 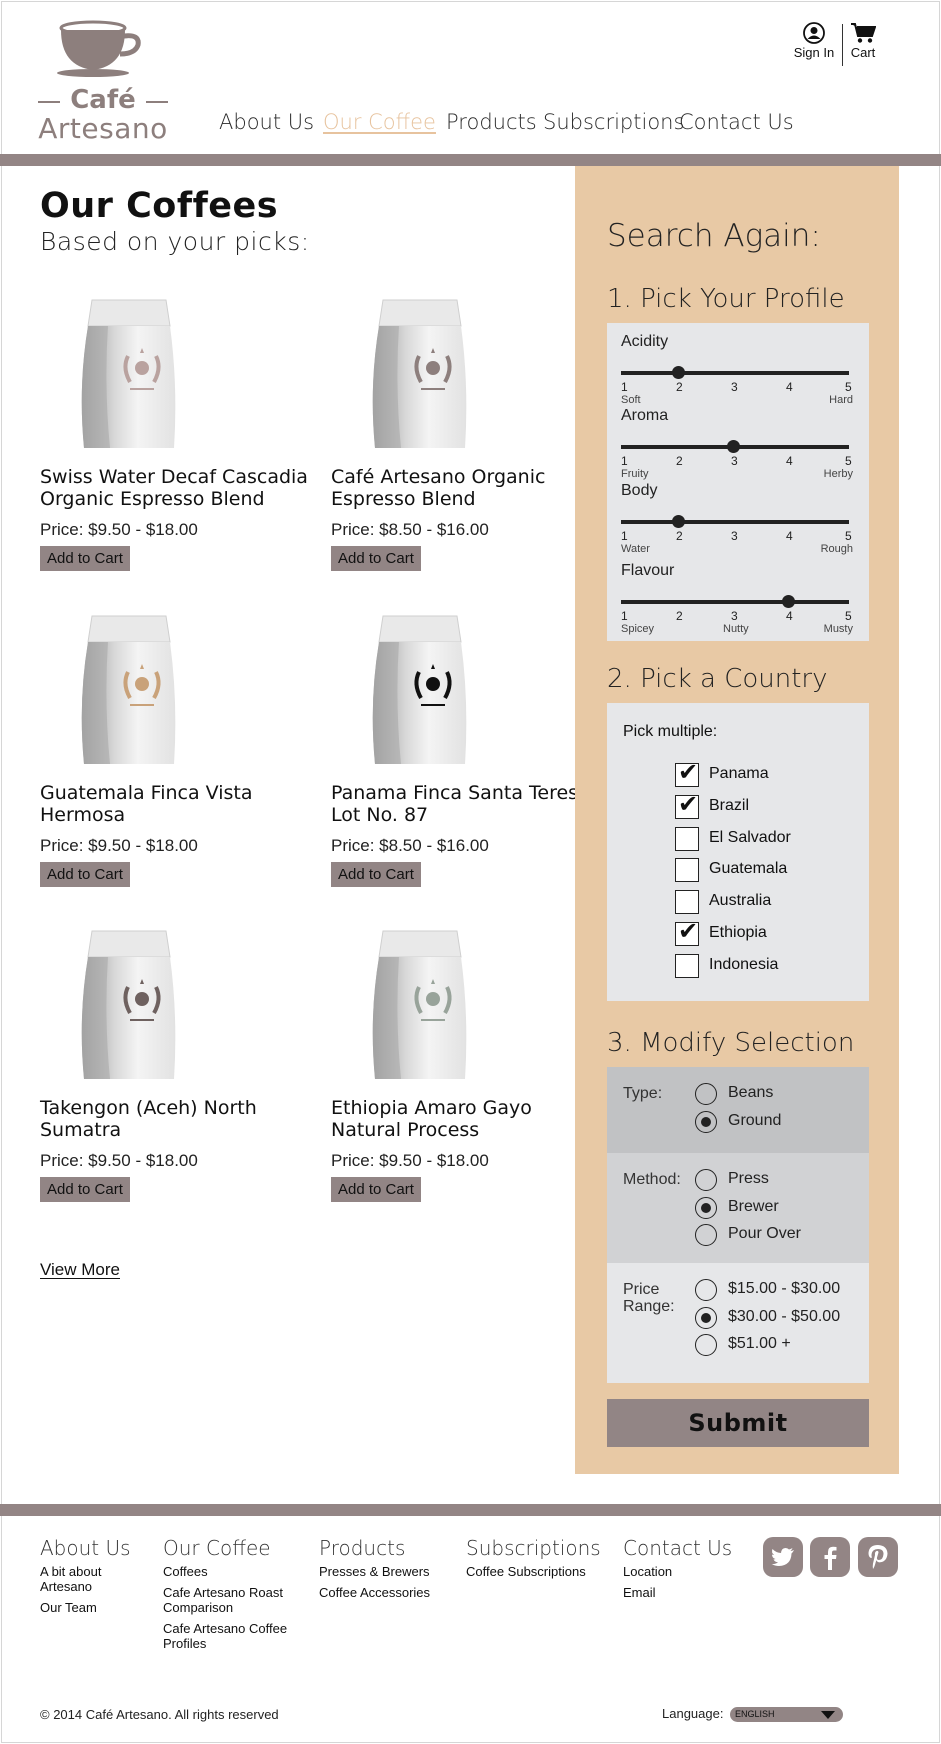 What do you see at coordinates (789, 536) in the screenshot?
I see `slider-tick-label: 4` at bounding box center [789, 536].